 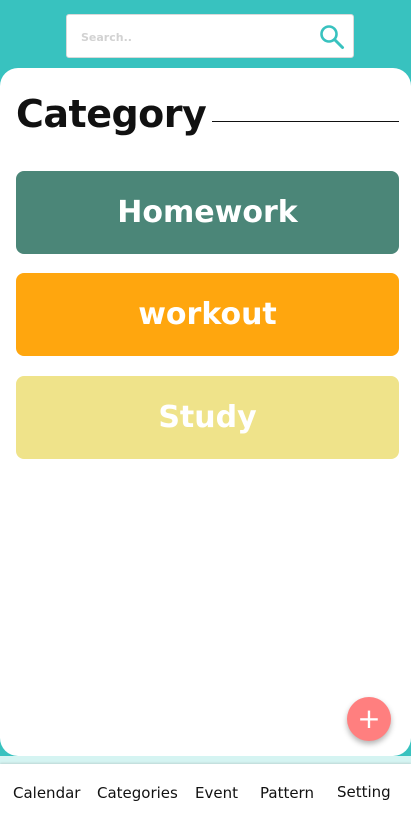 I want to click on category-homework-button: Homework, so click(x=207, y=212).